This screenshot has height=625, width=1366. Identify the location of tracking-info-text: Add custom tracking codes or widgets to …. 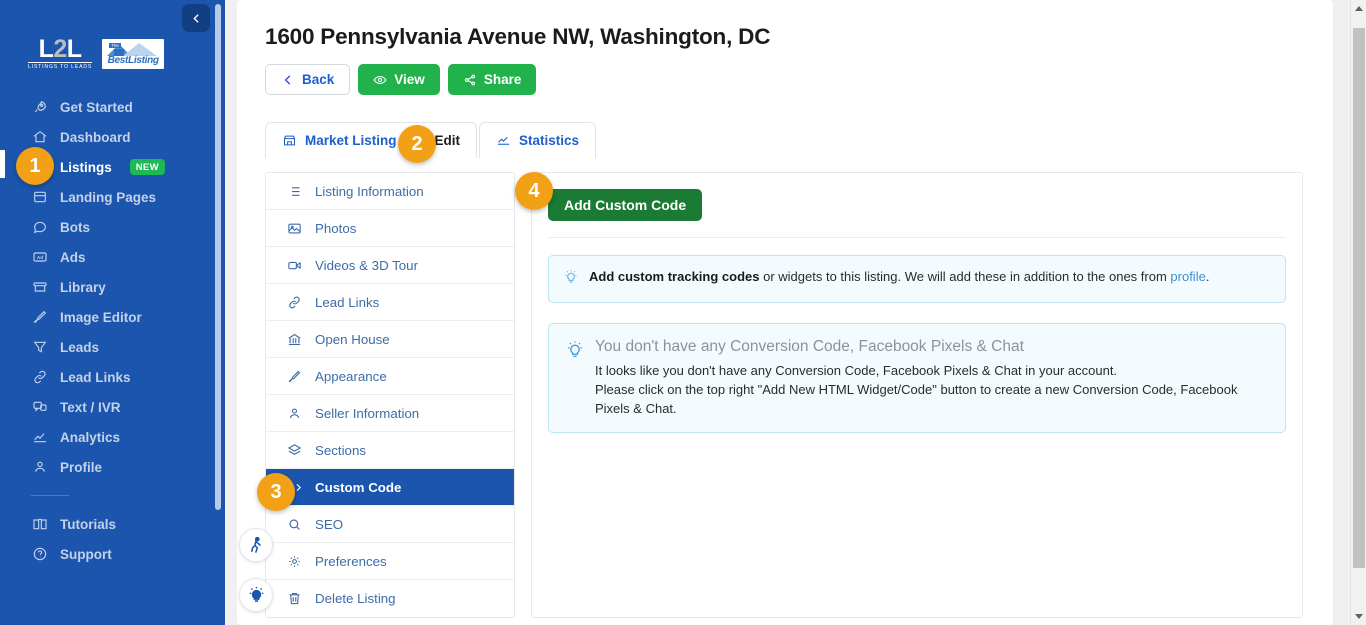
(899, 277).